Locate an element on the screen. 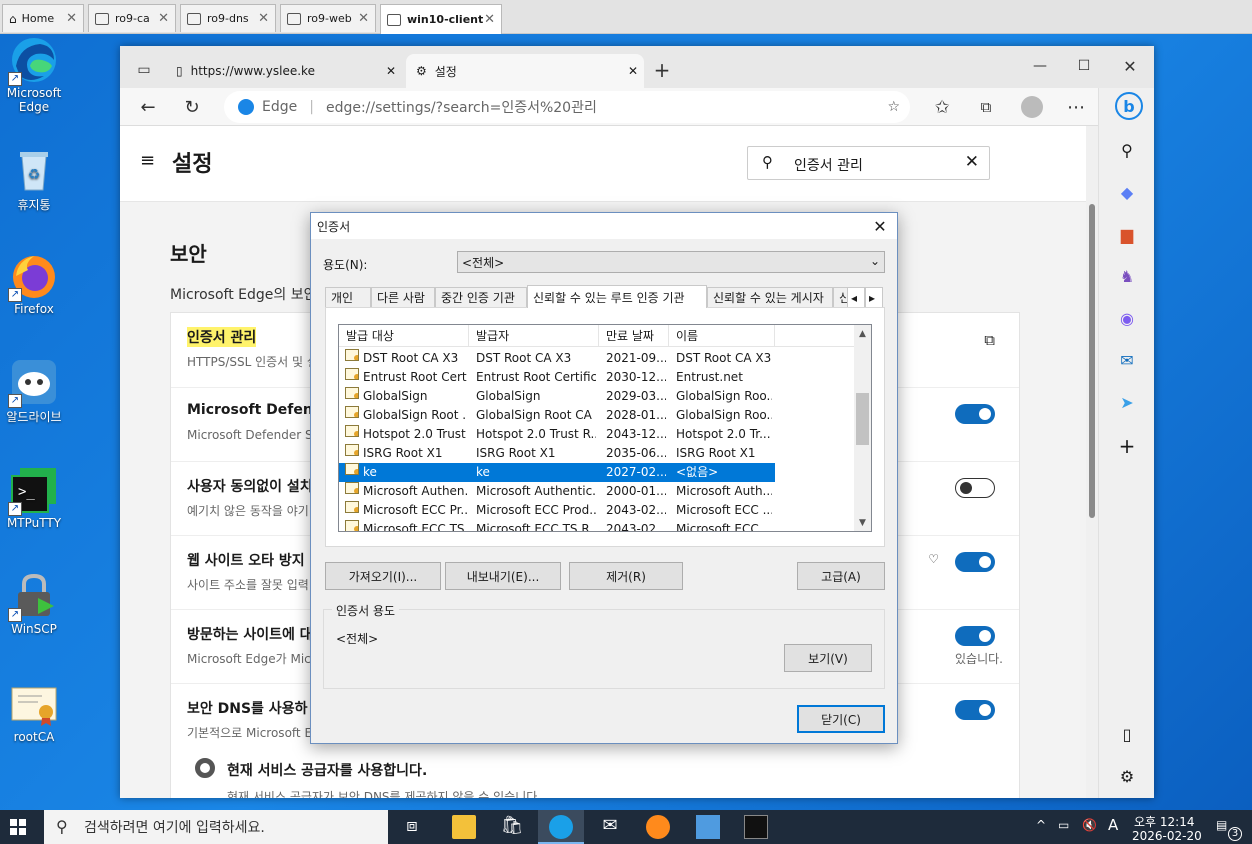 The image size is (1252, 844). tab-actions-icon: ▭ is located at coordinates (144, 70).